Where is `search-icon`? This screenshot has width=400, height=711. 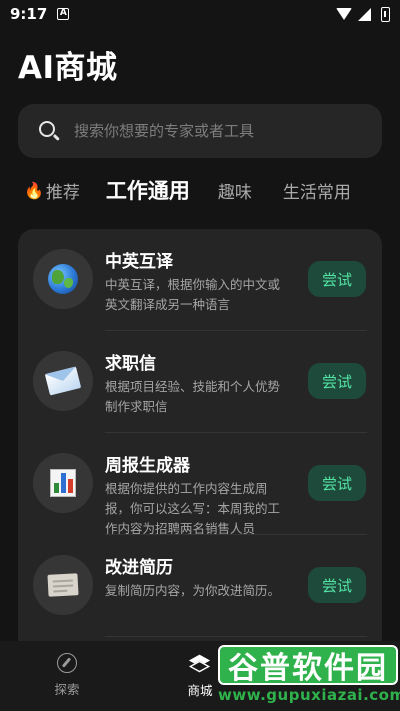
search-icon is located at coordinates (49, 131).